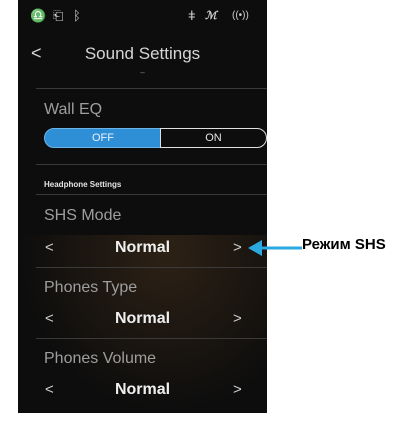  What do you see at coordinates (237, 318) in the screenshot?
I see `phones-type-next-button: >` at bounding box center [237, 318].